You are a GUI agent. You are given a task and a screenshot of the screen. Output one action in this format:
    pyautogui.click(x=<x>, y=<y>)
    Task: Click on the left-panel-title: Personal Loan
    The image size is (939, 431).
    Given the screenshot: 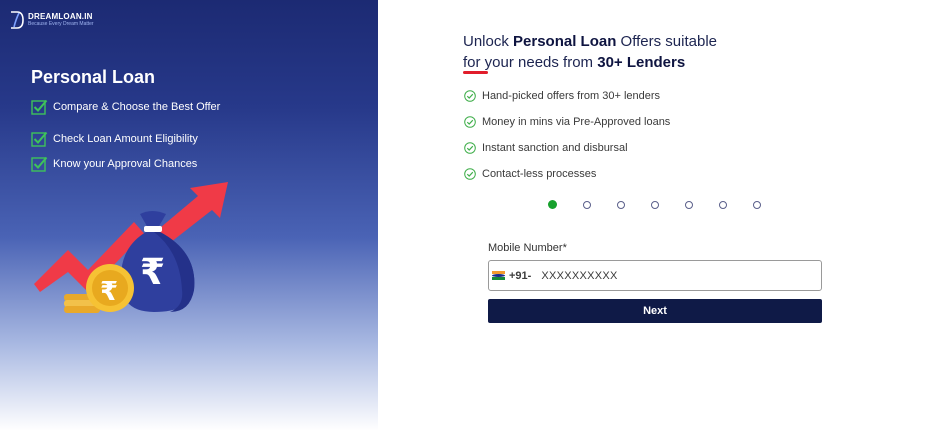 What is the action you would take?
    pyautogui.click(x=93, y=77)
    